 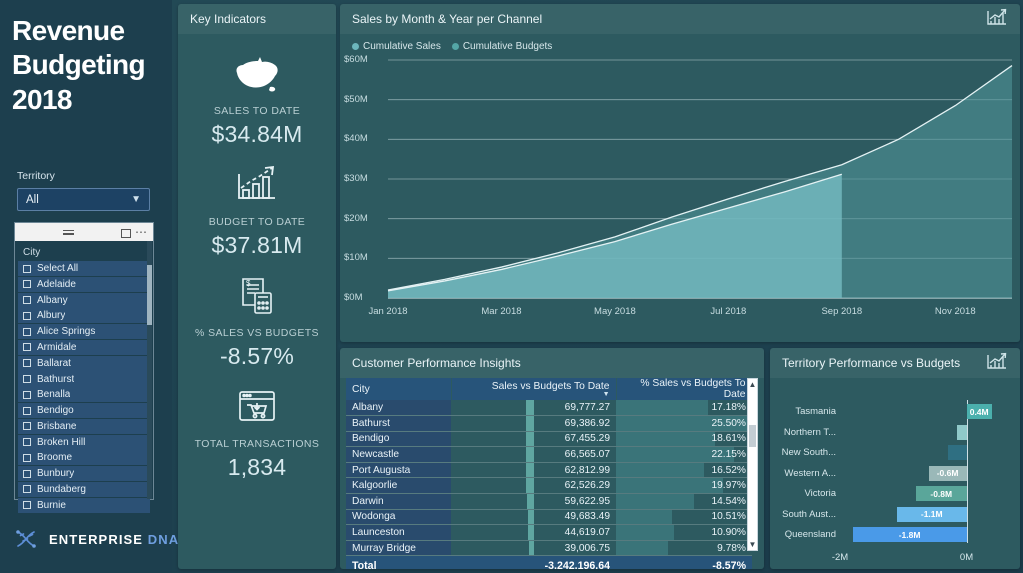 I want to click on table-row: Newcastle 66,565.07 22.15%, so click(x=549, y=454).